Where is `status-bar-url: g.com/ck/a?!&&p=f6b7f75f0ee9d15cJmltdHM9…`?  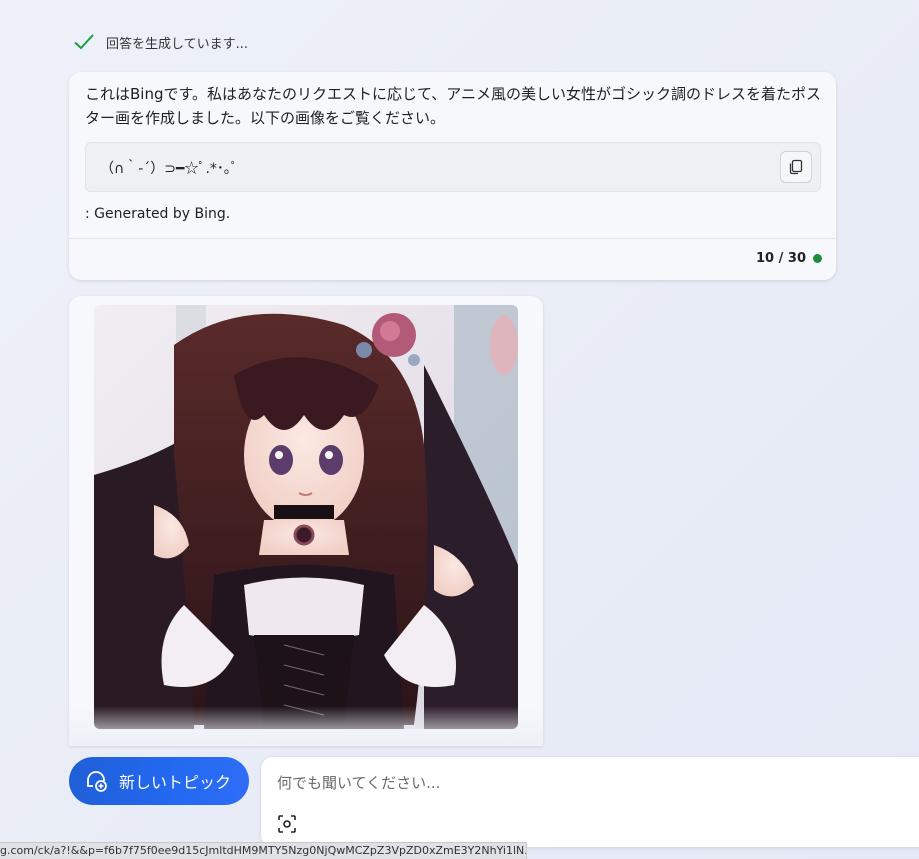 status-bar-url: g.com/ck/a?!&&p=f6b7f75f0ee9d15cJmltdHM9… is located at coordinates (263, 850).